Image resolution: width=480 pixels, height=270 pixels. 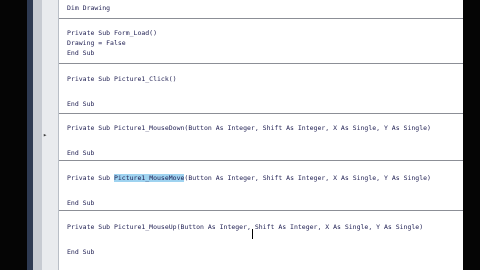 I want to click on letterbox-right, so click(x=471, y=135).